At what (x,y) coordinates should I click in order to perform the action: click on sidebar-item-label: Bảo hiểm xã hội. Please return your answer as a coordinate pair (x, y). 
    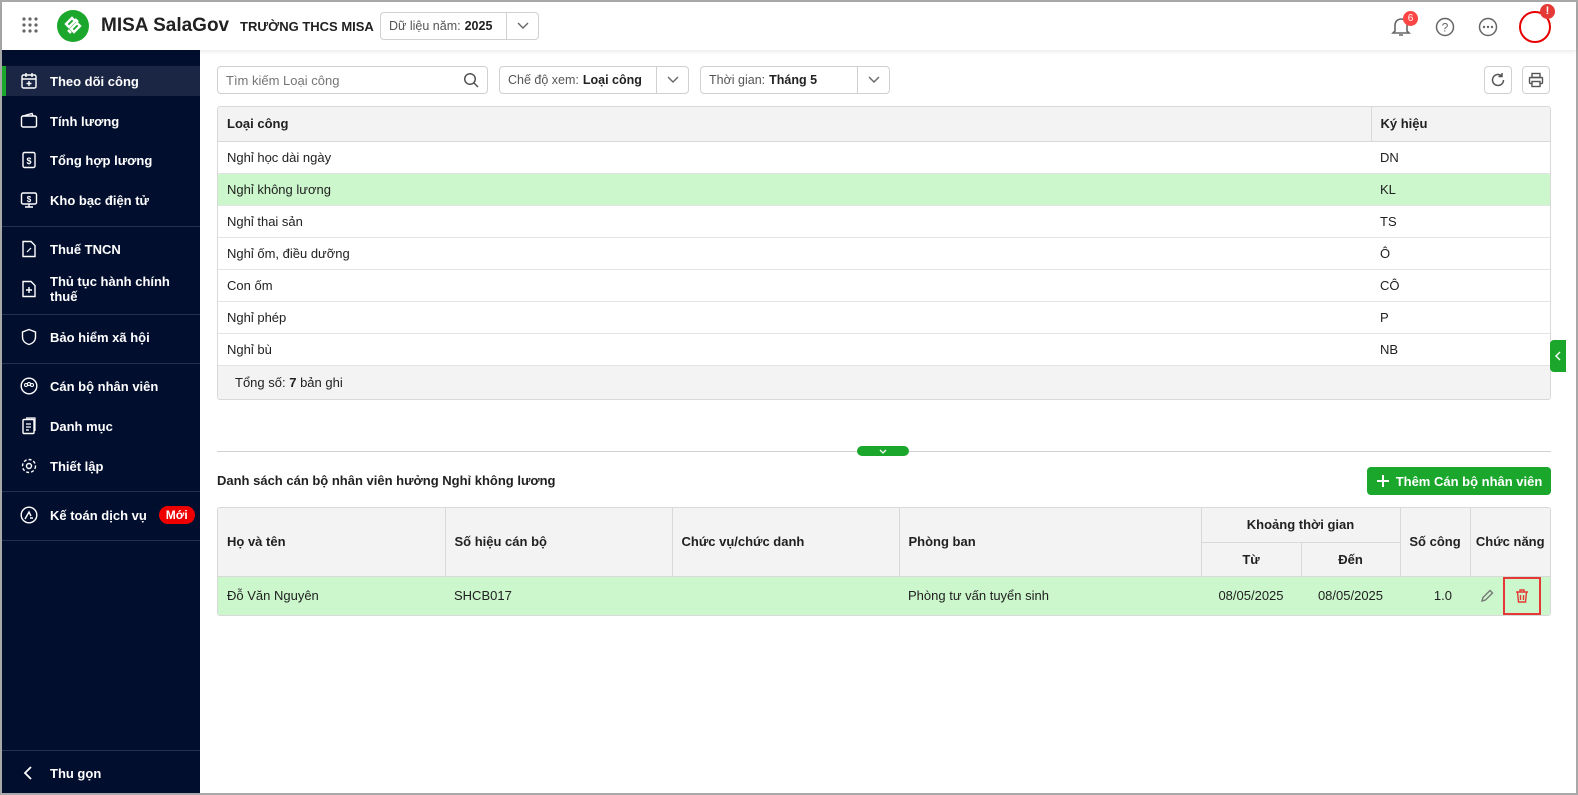
    Looking at the image, I should click on (100, 337).